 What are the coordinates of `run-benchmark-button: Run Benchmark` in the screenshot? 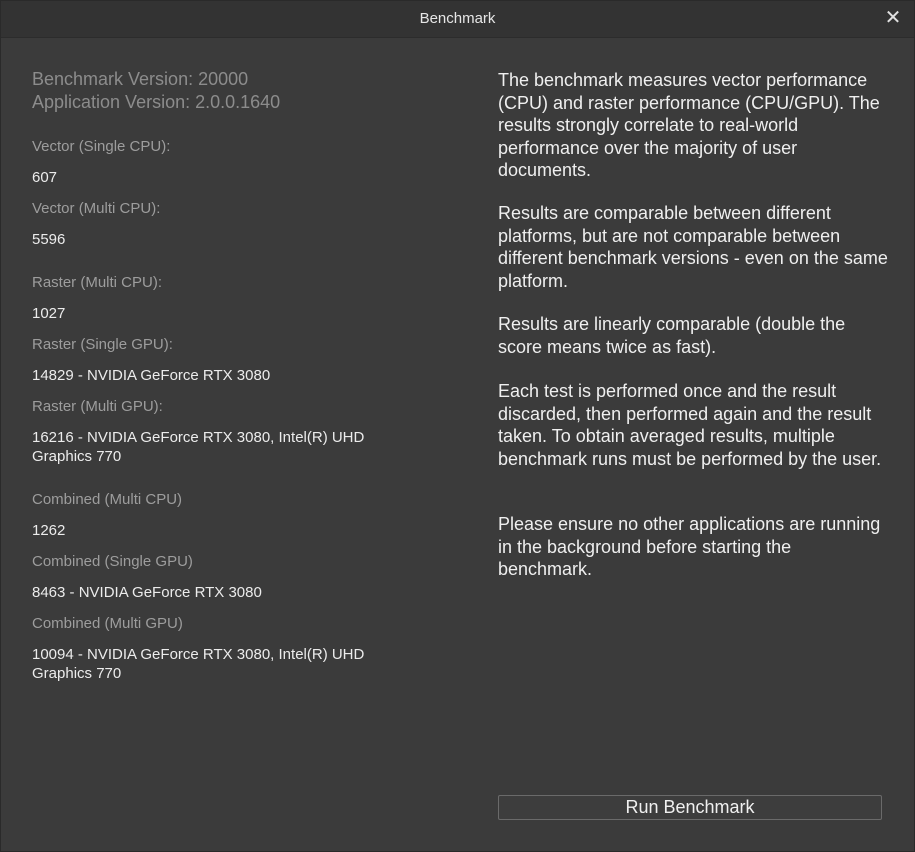 It's located at (690, 807).